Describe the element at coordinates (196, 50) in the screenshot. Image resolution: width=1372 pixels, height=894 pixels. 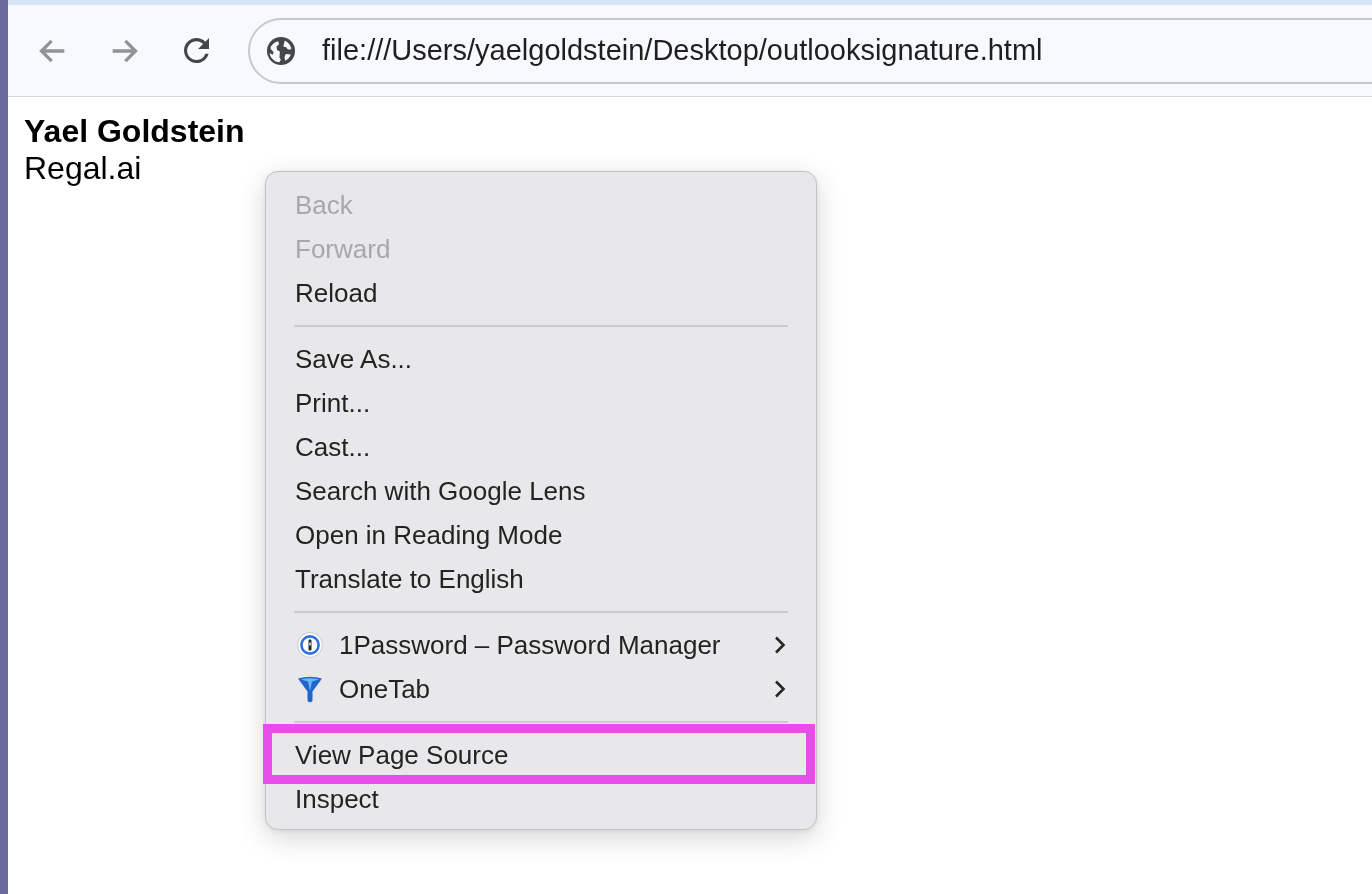
I see `reload-icon` at that location.